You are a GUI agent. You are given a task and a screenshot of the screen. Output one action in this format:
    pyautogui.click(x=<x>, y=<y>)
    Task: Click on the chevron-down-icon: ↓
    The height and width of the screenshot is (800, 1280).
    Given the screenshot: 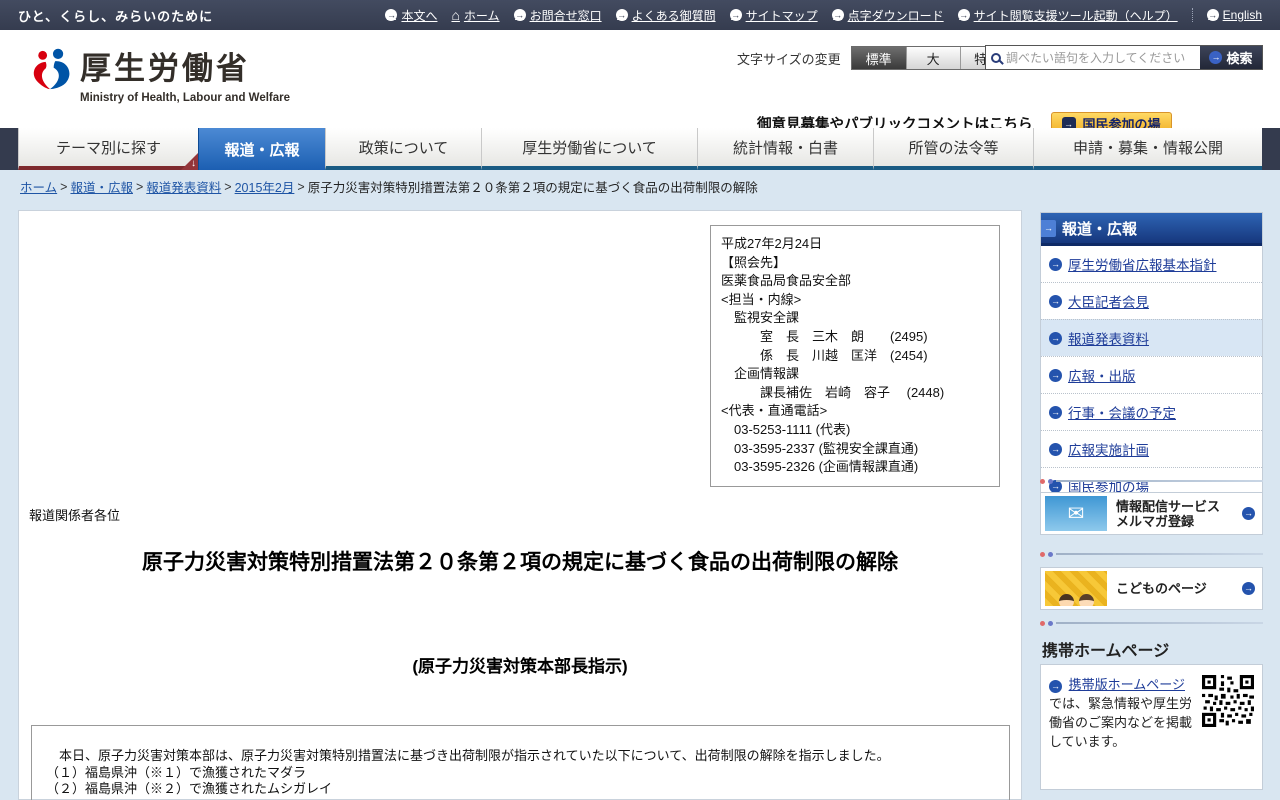 What is the action you would take?
    pyautogui.click(x=193, y=163)
    